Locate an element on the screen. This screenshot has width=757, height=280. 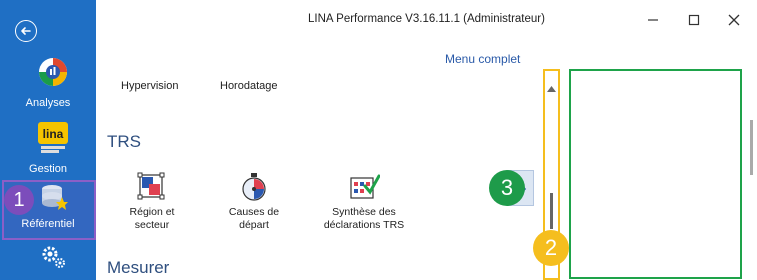
analyses-icon is located at coordinates (53, 73).